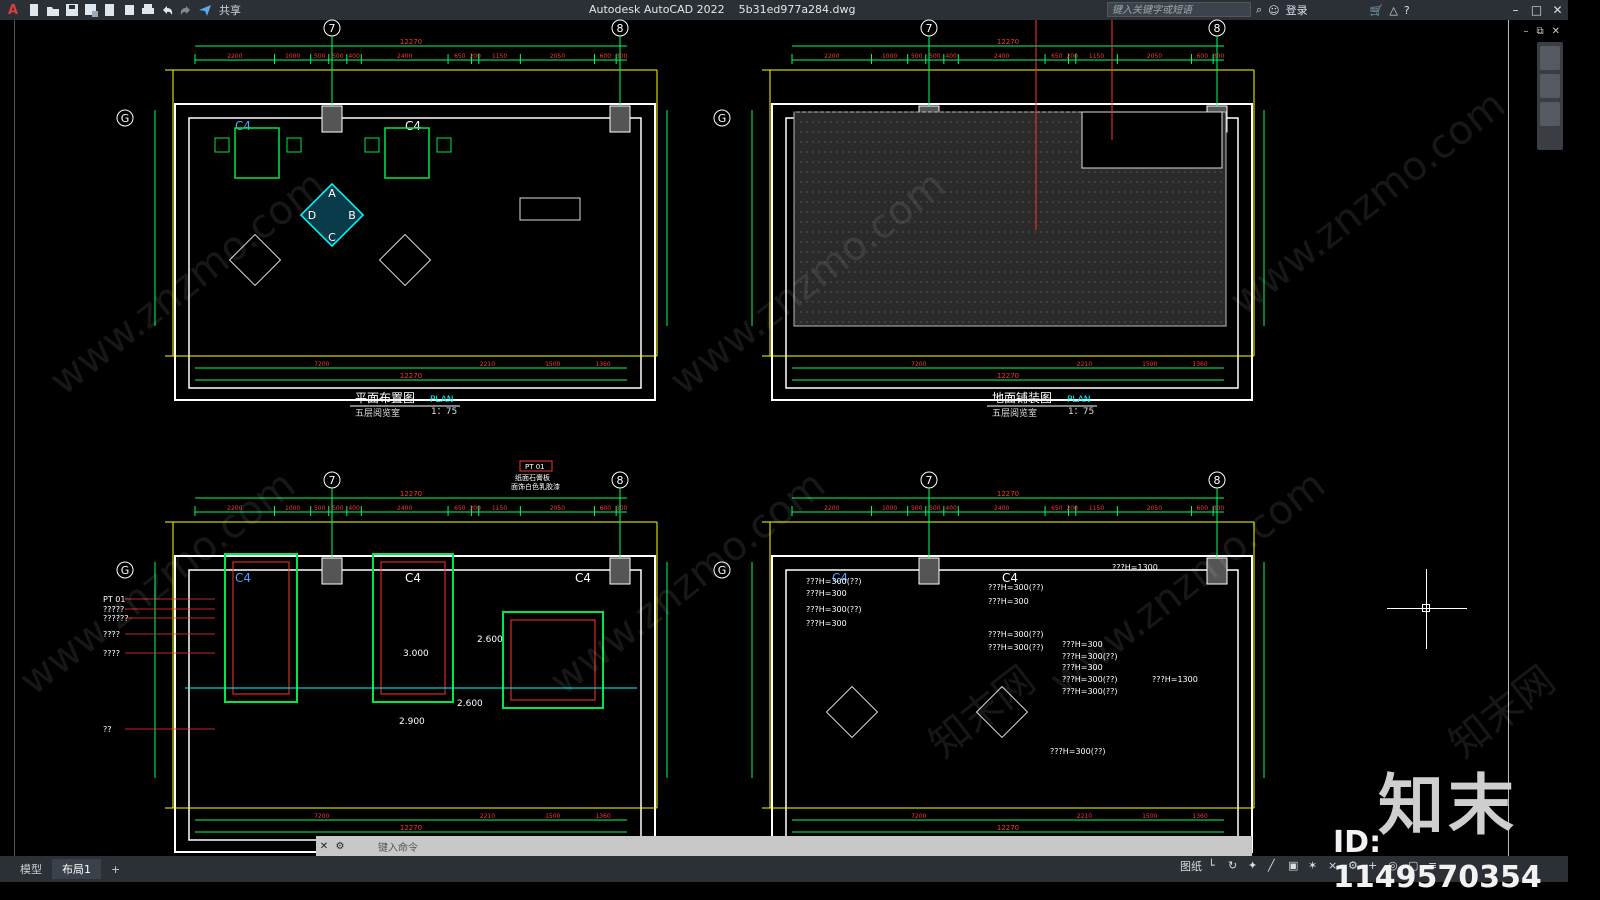 The height and width of the screenshot is (900, 1600). Describe the element at coordinates (852, 712) in the screenshot. I see `square-table` at that location.